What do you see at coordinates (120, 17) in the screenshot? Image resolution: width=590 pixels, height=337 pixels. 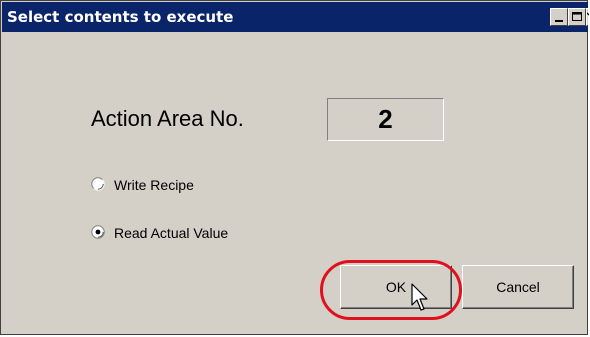 I see `window-title: Select contents to execute` at bounding box center [120, 17].